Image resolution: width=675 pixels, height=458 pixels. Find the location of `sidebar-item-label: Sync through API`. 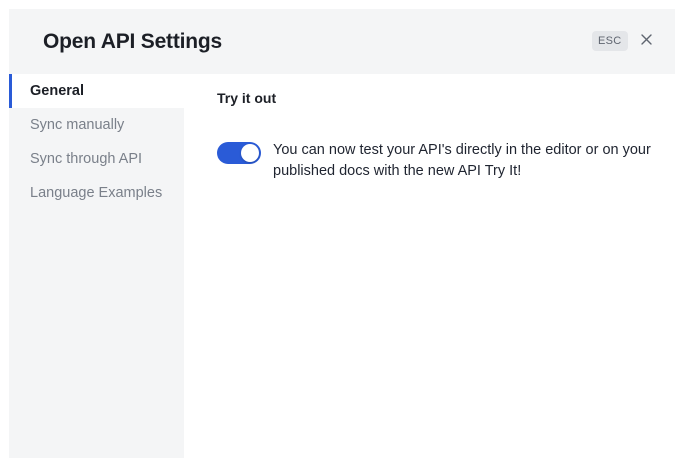

sidebar-item-label: Sync through API is located at coordinates (86, 159).